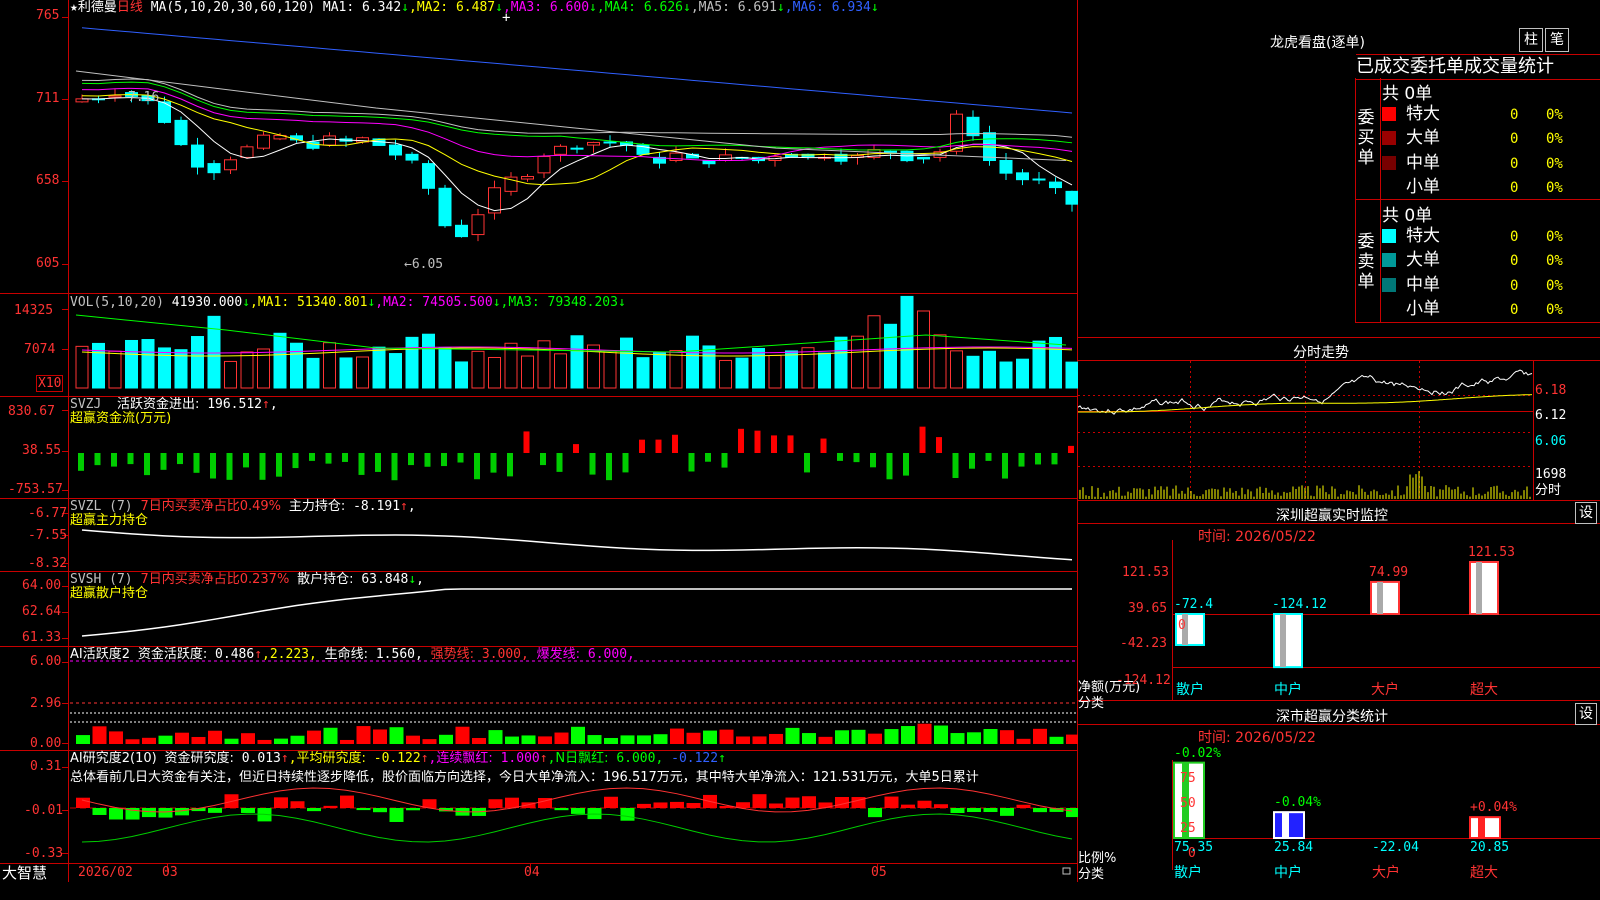 The image size is (1600, 900). What do you see at coordinates (1380, 597) in the screenshot?
I see `monitor-bar-shade` at bounding box center [1380, 597].